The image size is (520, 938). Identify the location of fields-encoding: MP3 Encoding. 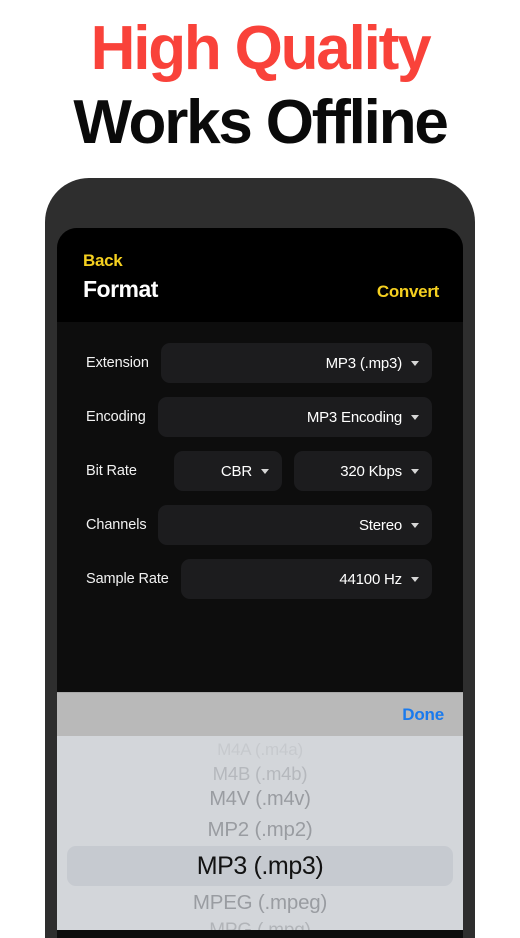
(294, 417).